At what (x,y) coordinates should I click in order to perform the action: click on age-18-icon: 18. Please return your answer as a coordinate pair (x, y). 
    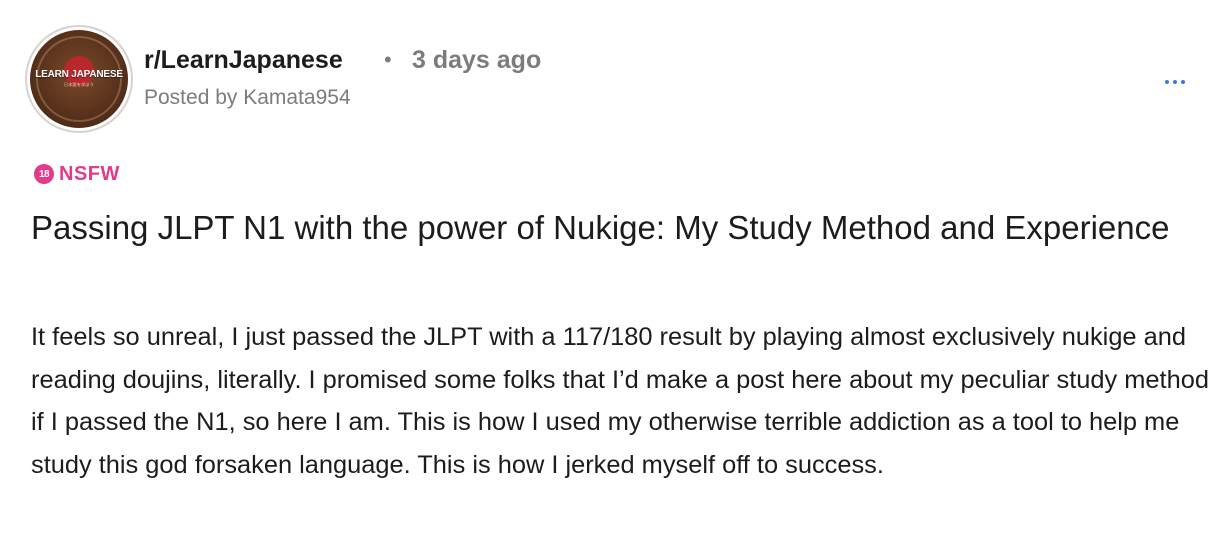
    Looking at the image, I should click on (44, 174).